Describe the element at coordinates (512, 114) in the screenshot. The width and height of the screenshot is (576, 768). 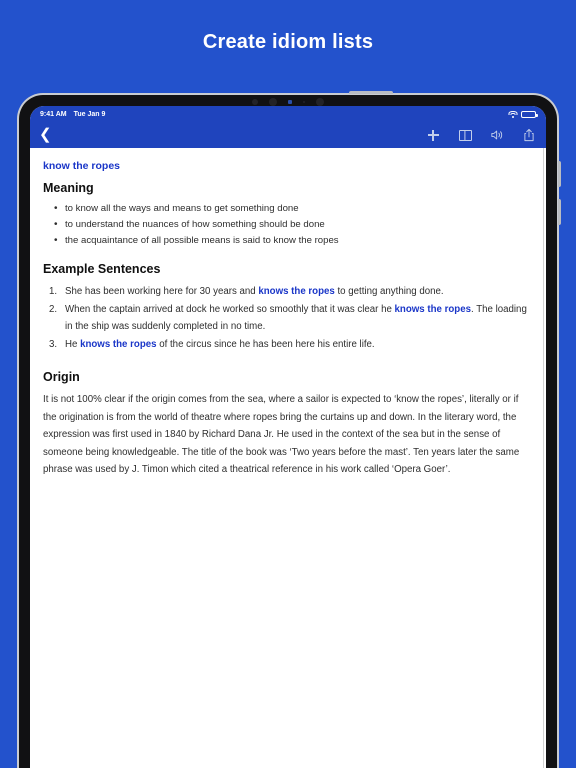
I see `wifi-icon` at that location.